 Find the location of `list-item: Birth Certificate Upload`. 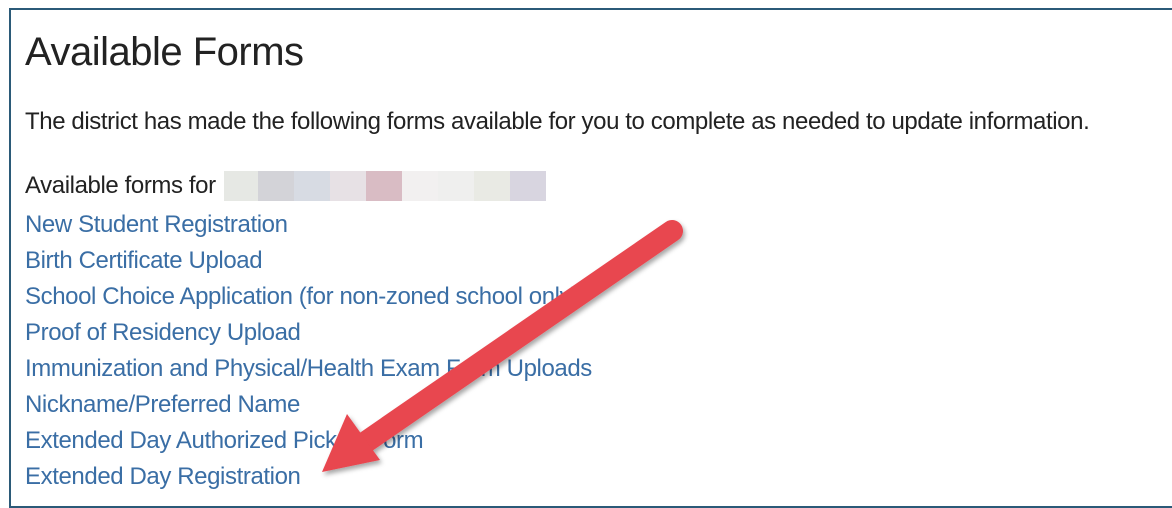

list-item: Birth Certificate Upload is located at coordinates (308, 261).